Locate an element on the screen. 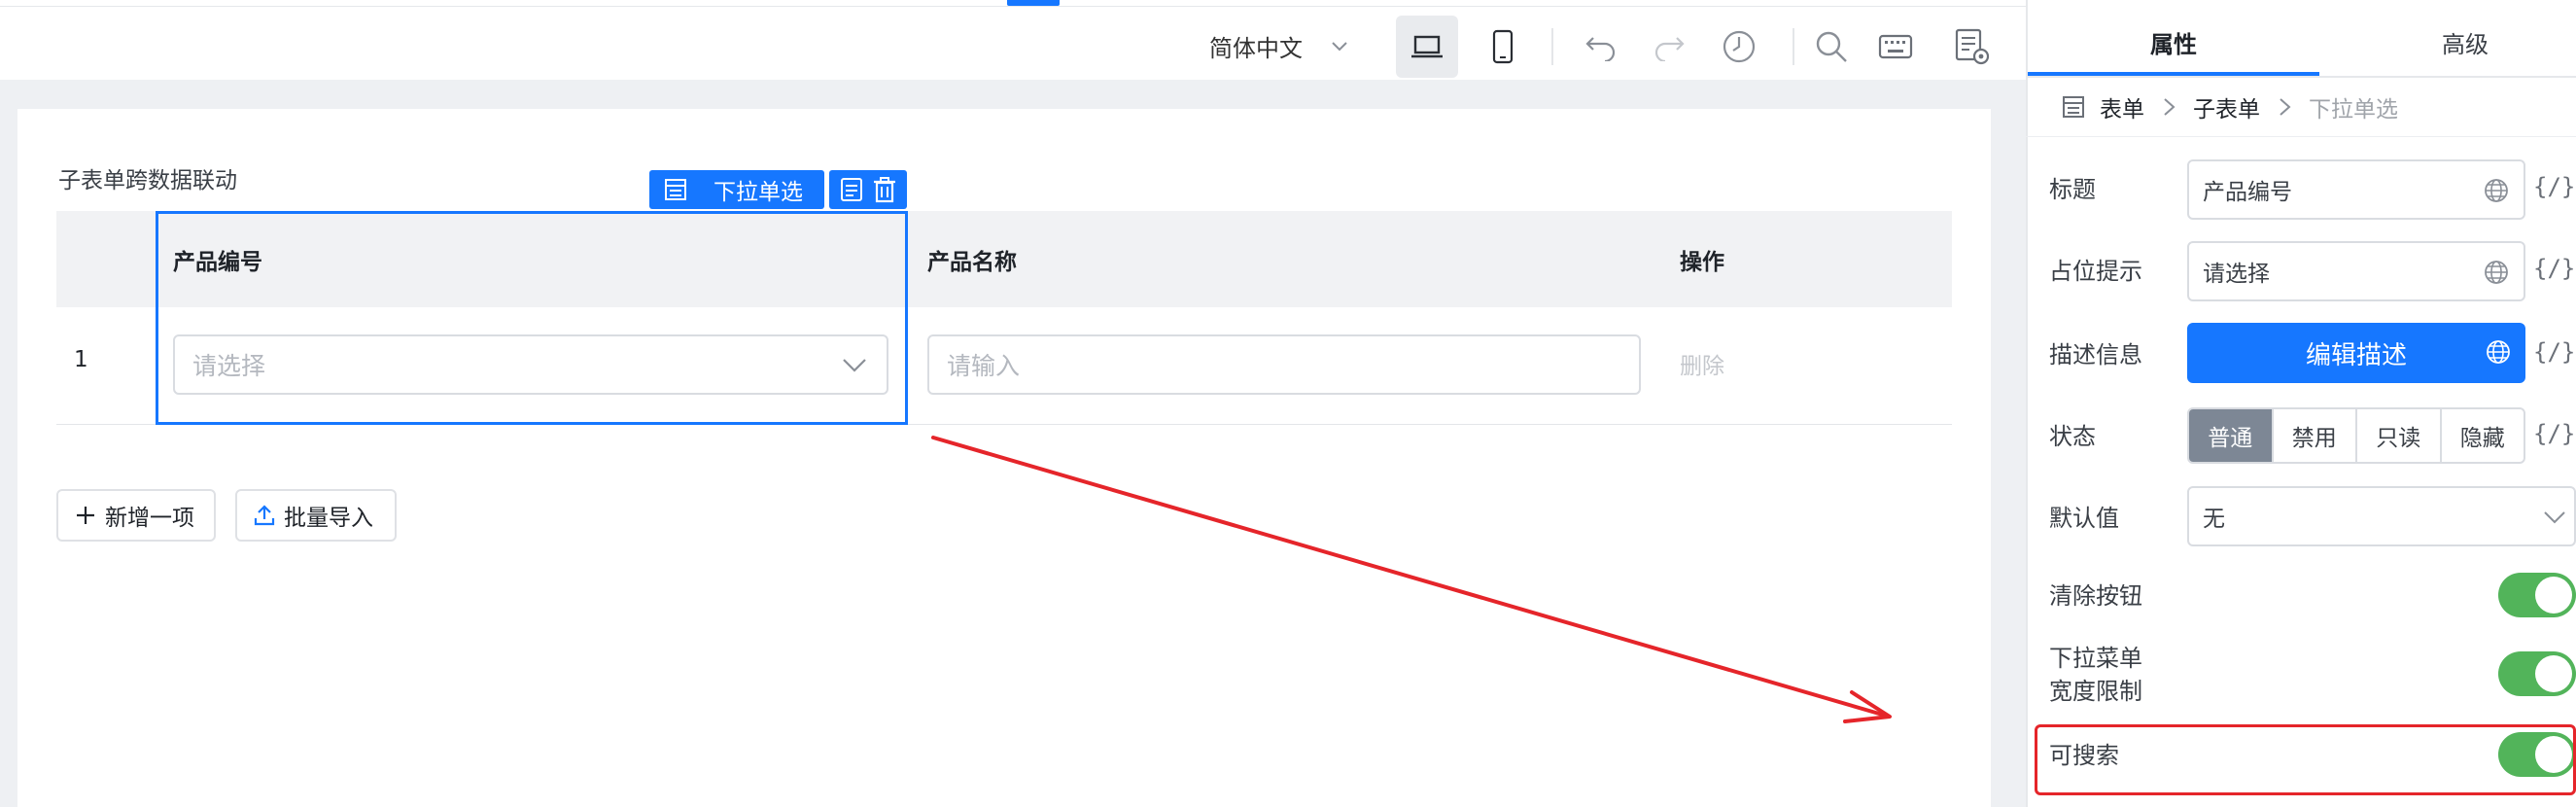  panel-tabs: 属性 高级 is located at coordinates (2302, 39).